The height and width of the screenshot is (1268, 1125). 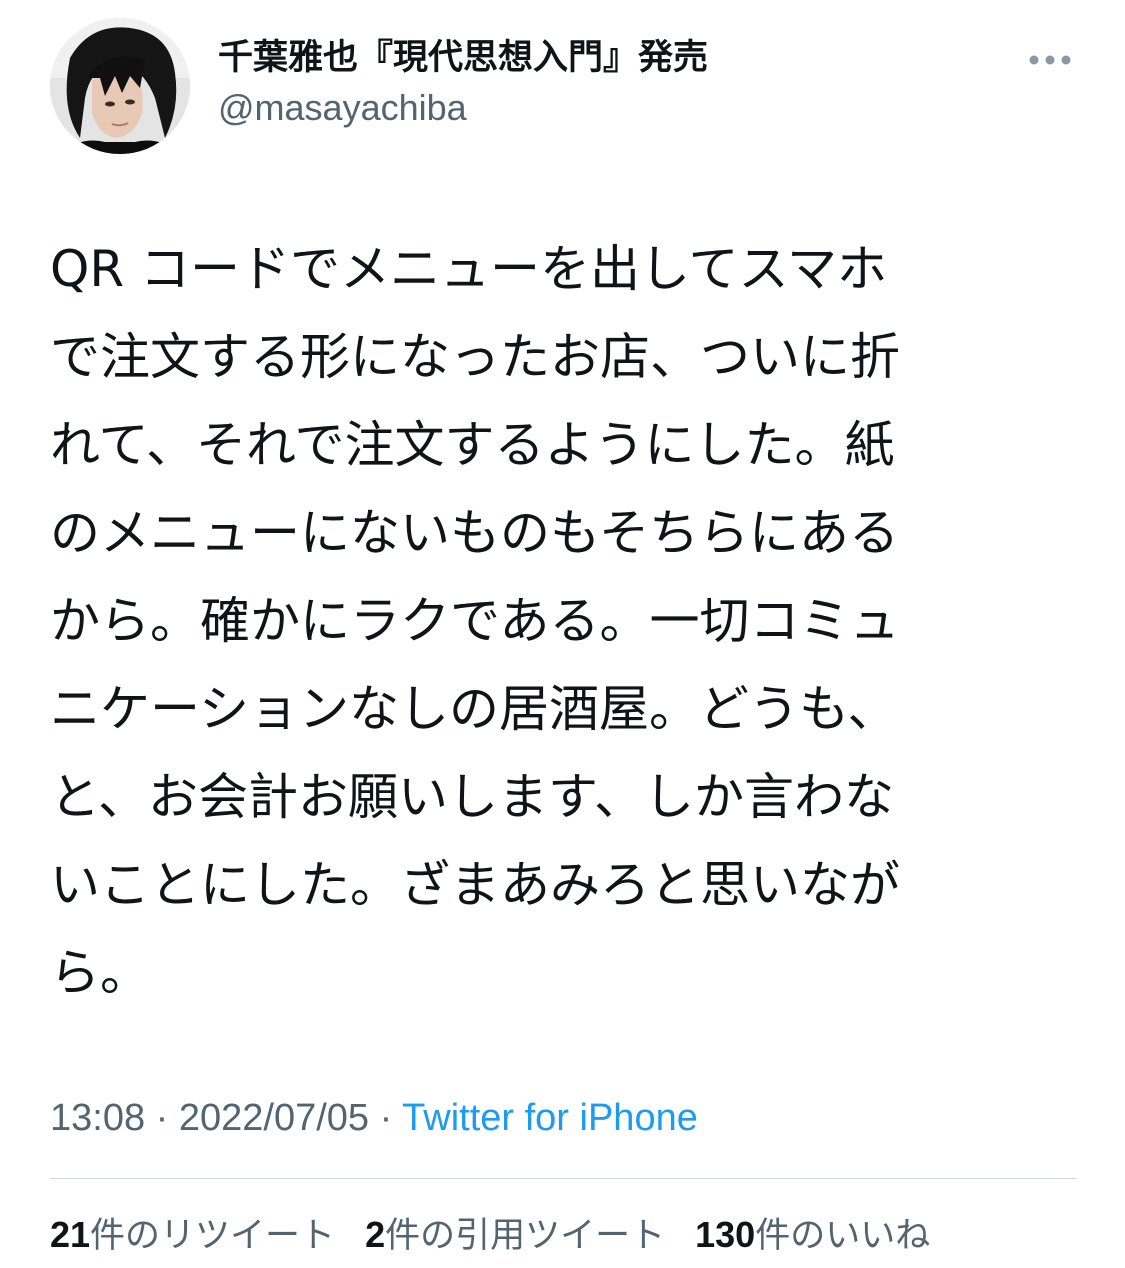 What do you see at coordinates (274, 1118) in the screenshot?
I see `tweet-date: 2022/07/05` at bounding box center [274, 1118].